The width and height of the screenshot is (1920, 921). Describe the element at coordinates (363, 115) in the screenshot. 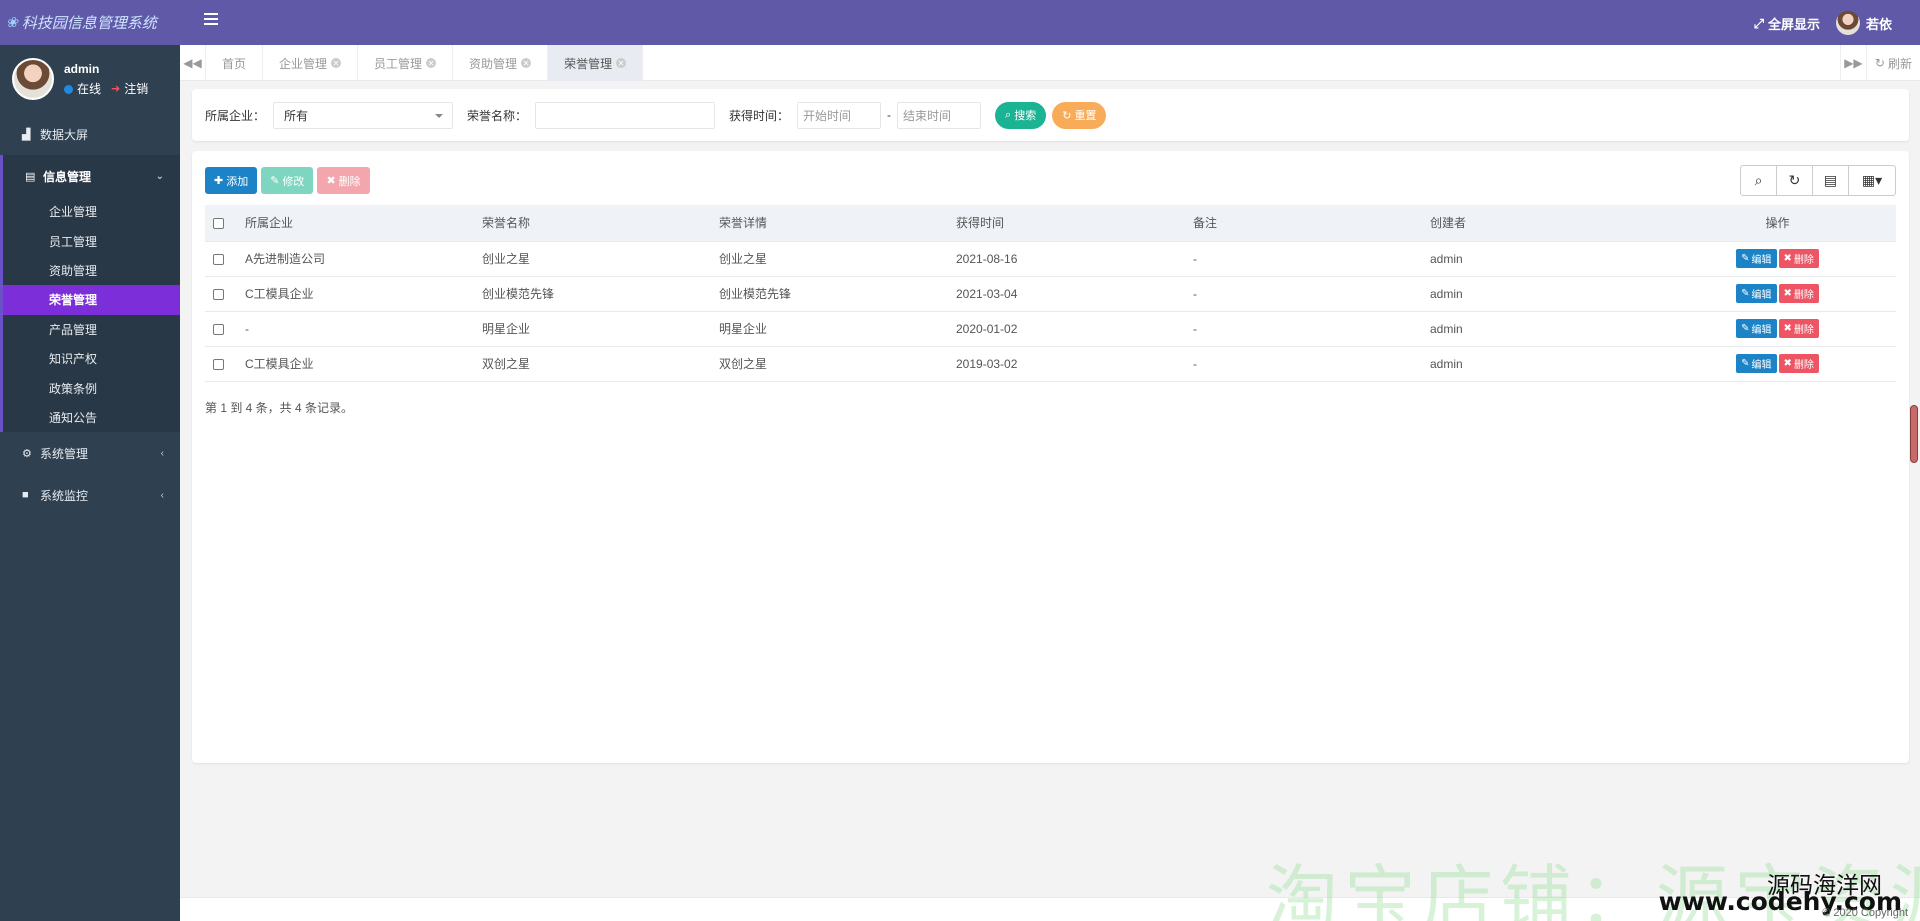

I see `company-select: 所有` at that location.